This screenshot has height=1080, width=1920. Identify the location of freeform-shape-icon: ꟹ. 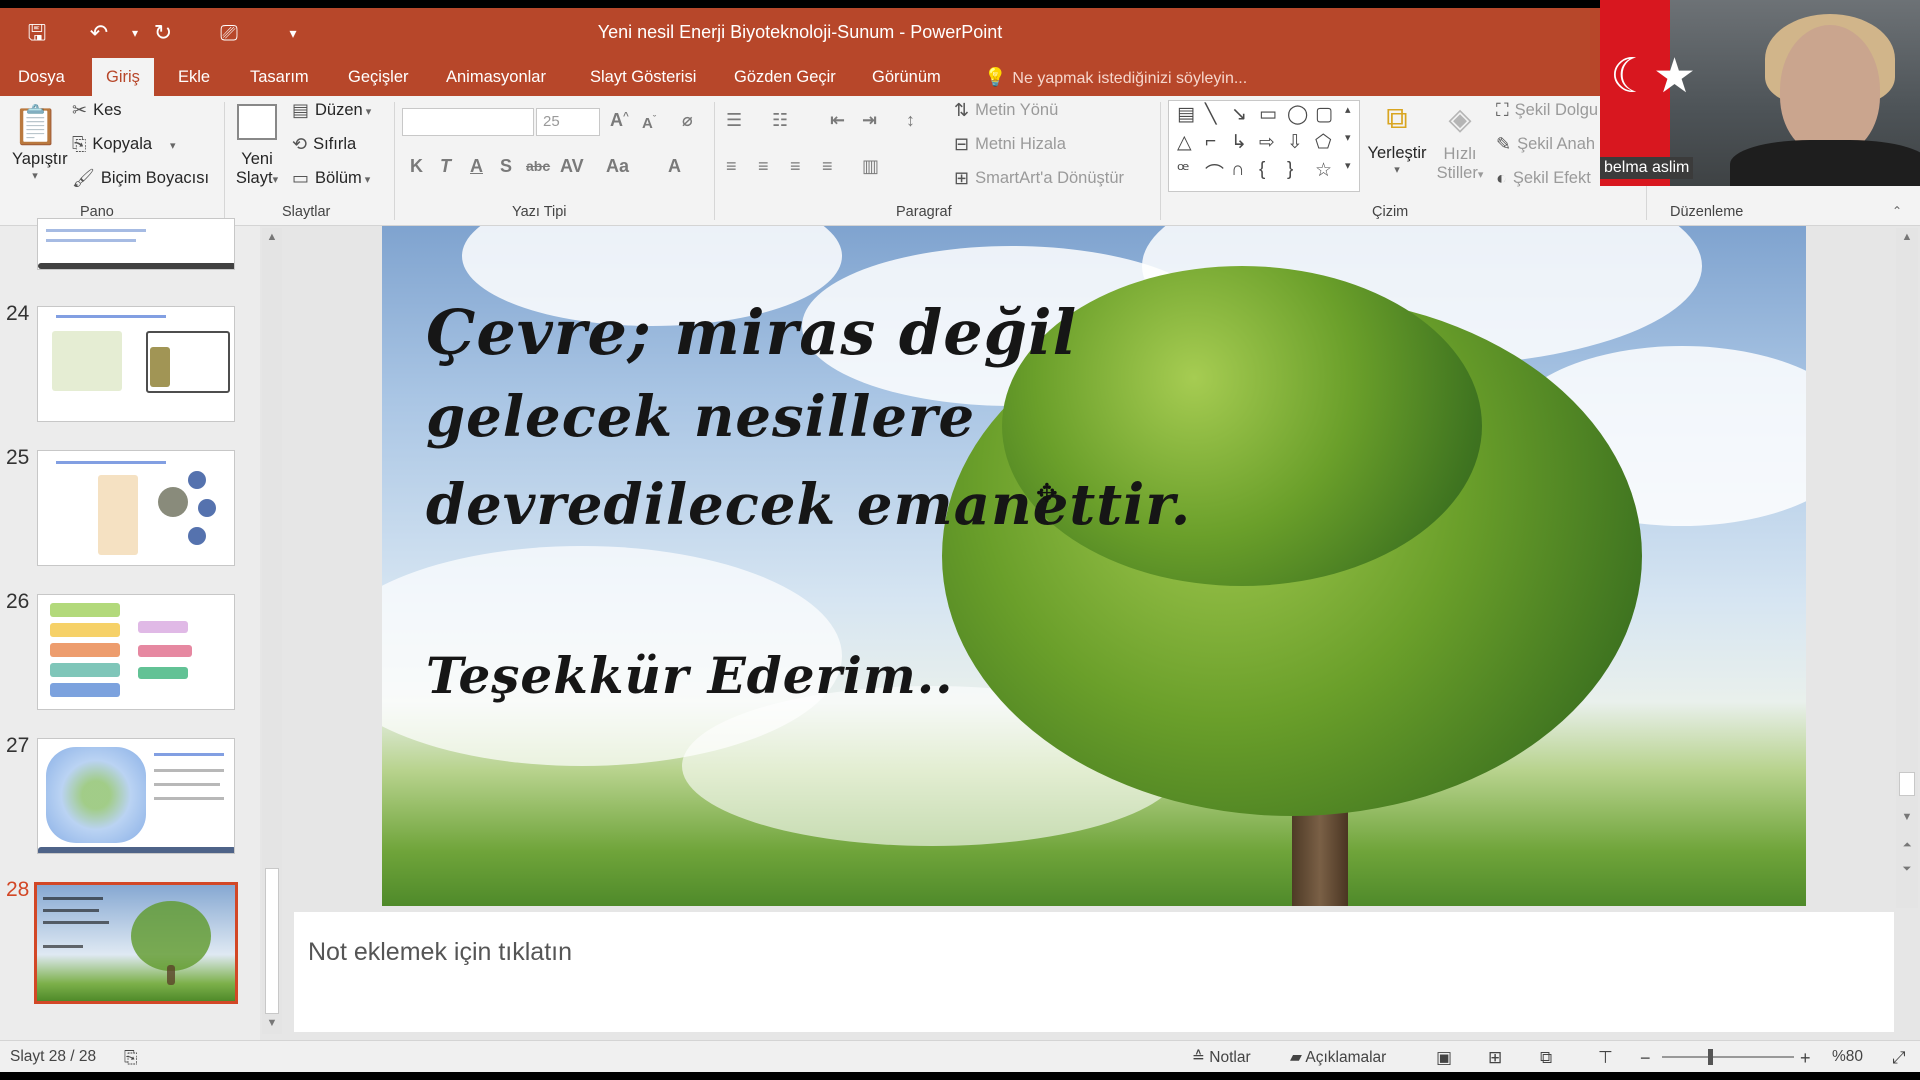
(1183, 170).